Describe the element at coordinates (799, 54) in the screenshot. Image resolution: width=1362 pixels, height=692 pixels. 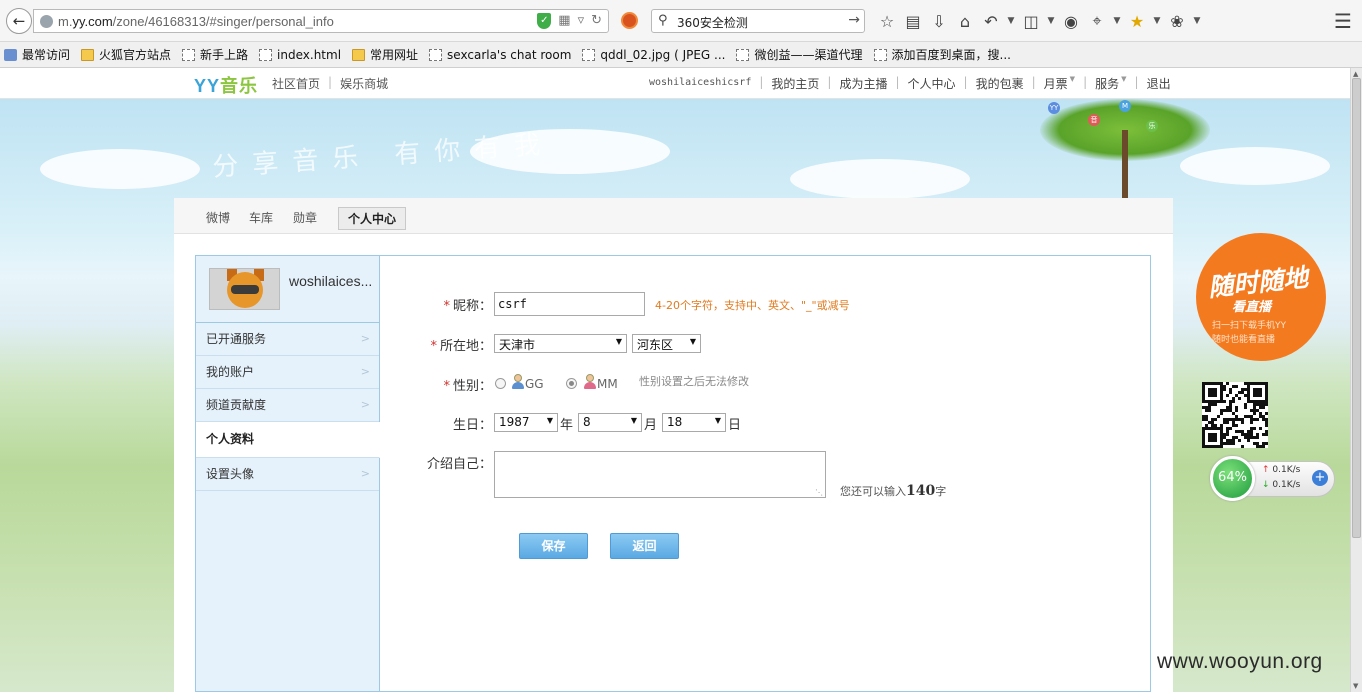
I see `bookmark-item: 微创益——渠道代理` at that location.